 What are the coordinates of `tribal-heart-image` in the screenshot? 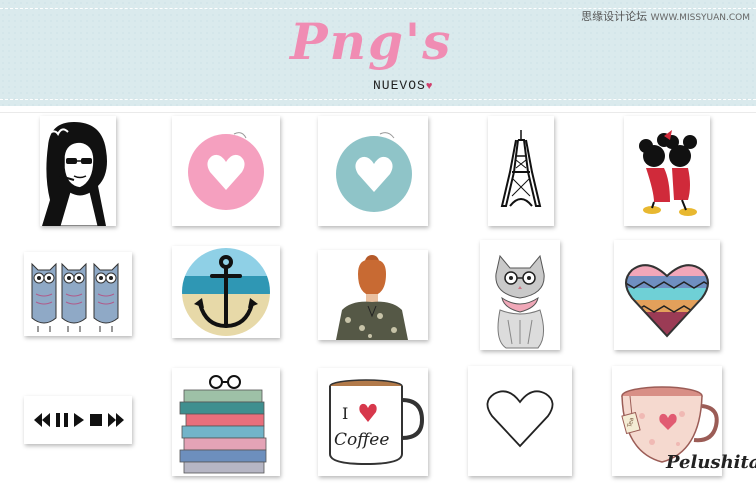 It's located at (667, 295).